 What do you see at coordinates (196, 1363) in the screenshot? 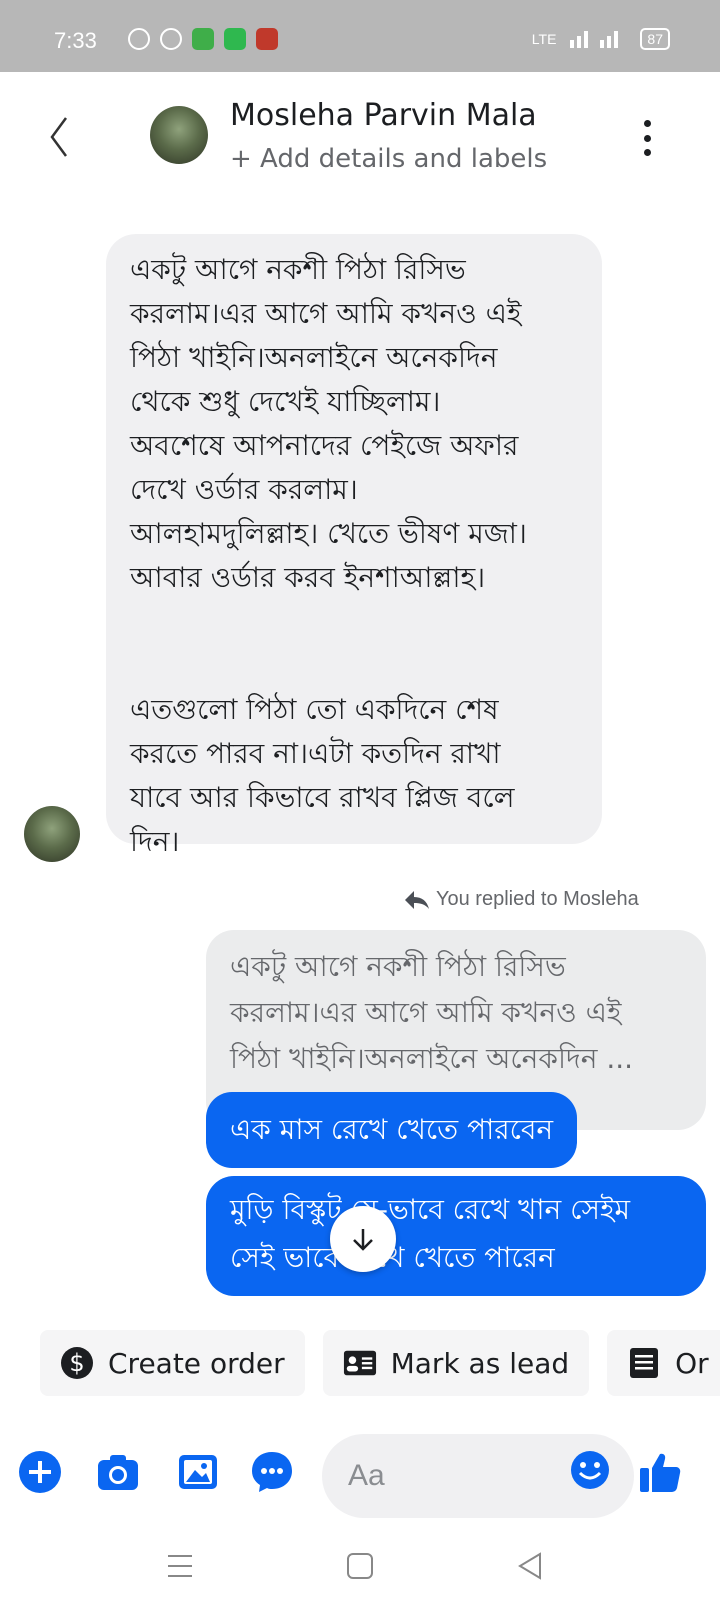
I see `chip-label: Create order` at bounding box center [196, 1363].